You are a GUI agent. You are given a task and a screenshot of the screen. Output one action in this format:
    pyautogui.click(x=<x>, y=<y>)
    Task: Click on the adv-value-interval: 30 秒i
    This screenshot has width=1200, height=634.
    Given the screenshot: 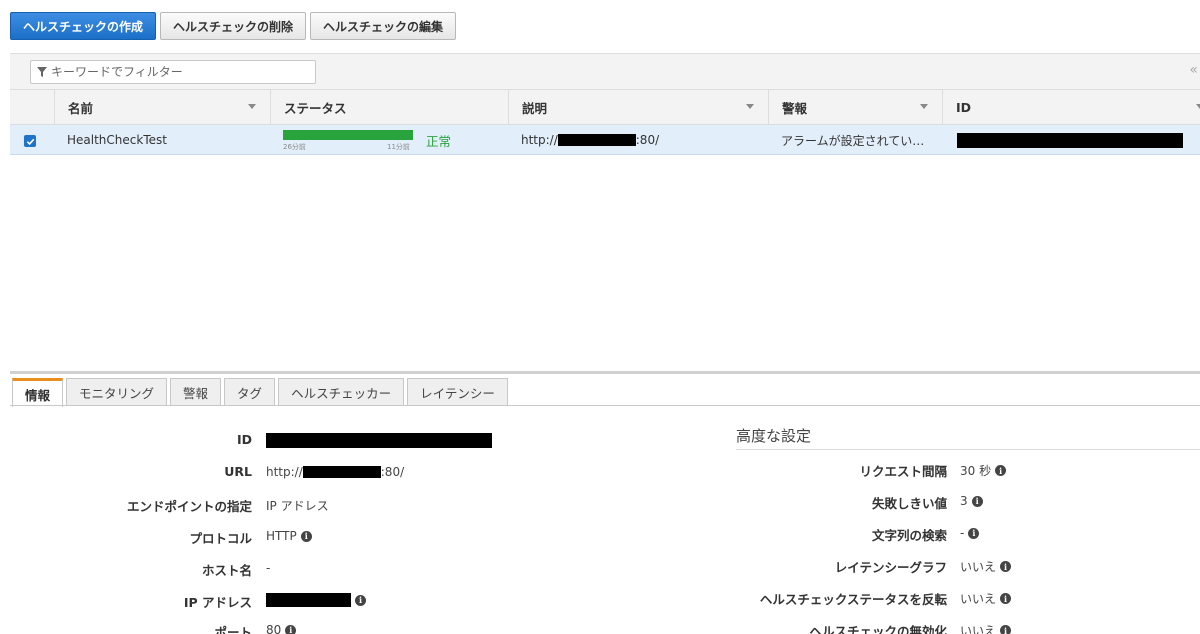 What is the action you would take?
    pyautogui.click(x=983, y=470)
    